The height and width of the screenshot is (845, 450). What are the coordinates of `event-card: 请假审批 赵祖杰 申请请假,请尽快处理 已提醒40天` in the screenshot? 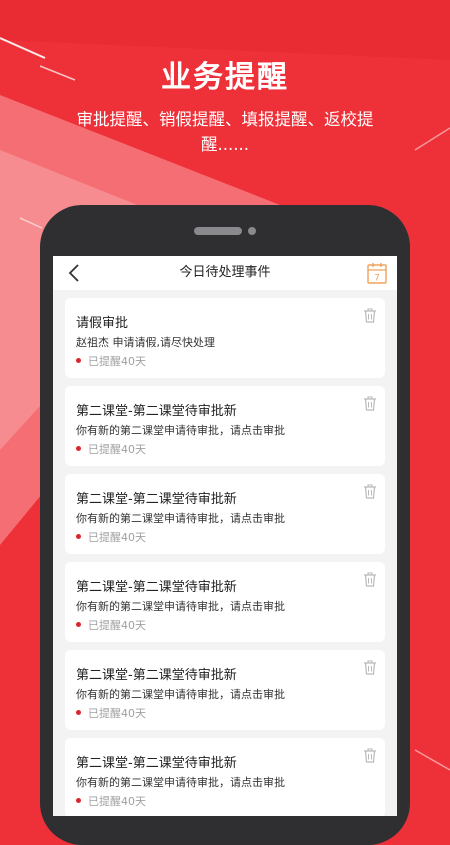 It's located at (225, 338).